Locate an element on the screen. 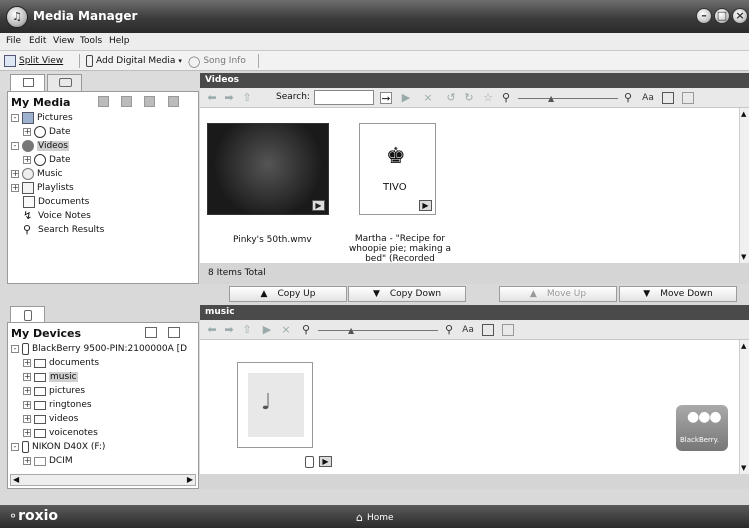  audio-file-thumbnail: ♩ is located at coordinates (275, 405).